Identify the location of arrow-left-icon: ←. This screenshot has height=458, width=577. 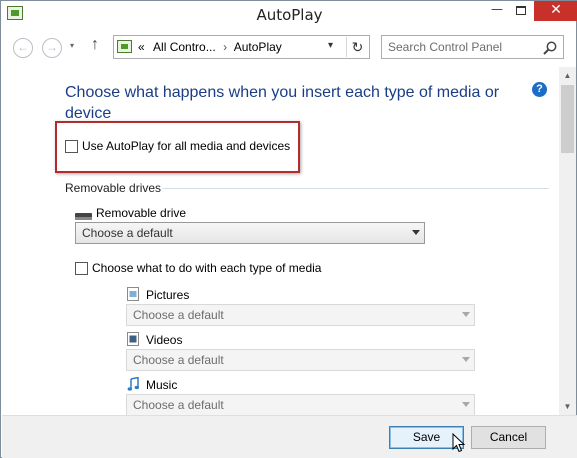
(23, 47).